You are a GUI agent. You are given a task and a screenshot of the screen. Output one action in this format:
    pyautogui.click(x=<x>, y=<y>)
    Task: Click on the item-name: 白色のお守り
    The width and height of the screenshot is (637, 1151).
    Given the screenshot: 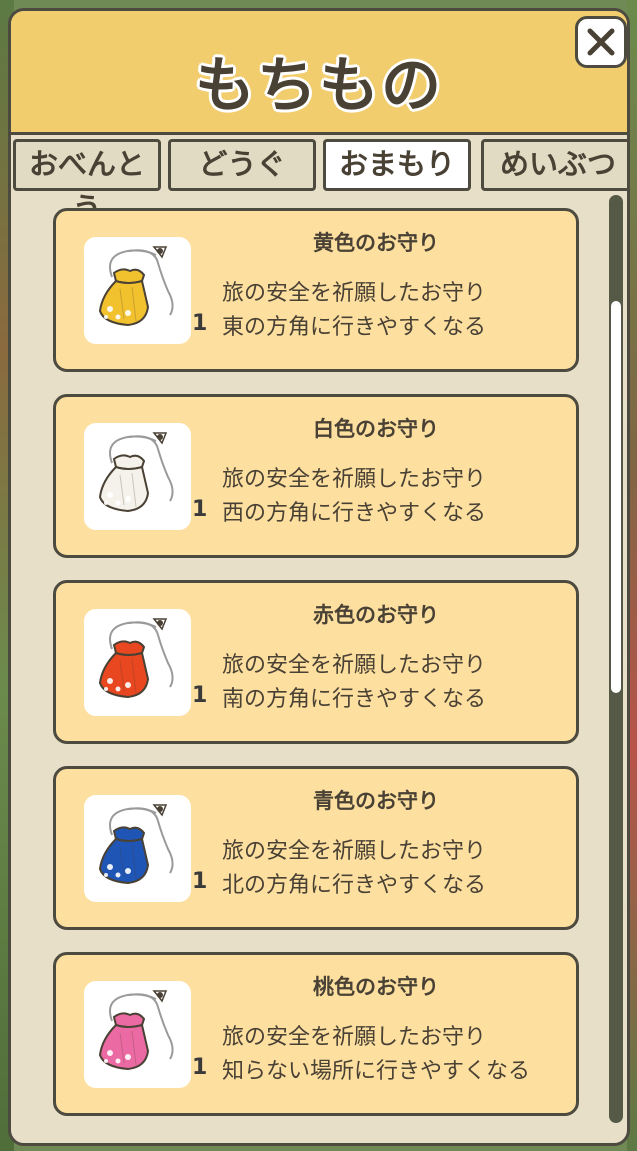 What is the action you would take?
    pyautogui.click(x=376, y=429)
    